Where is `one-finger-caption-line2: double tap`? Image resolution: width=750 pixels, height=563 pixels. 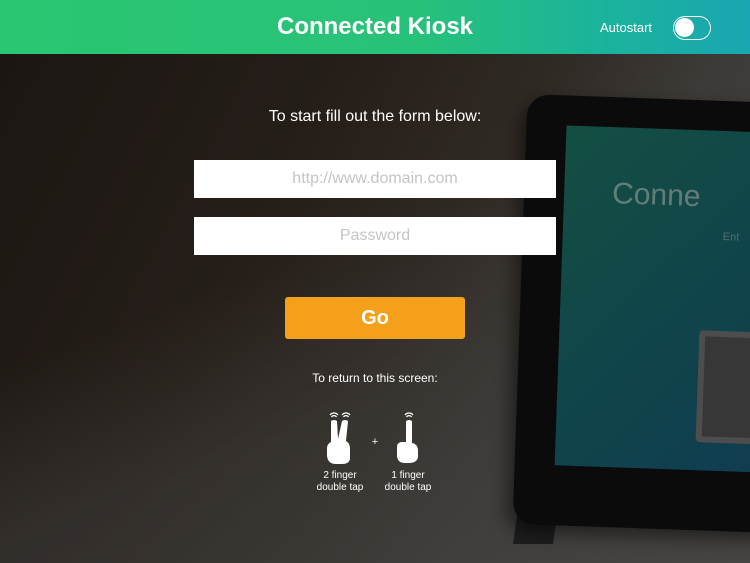 one-finger-caption-line2: double tap is located at coordinates (408, 487).